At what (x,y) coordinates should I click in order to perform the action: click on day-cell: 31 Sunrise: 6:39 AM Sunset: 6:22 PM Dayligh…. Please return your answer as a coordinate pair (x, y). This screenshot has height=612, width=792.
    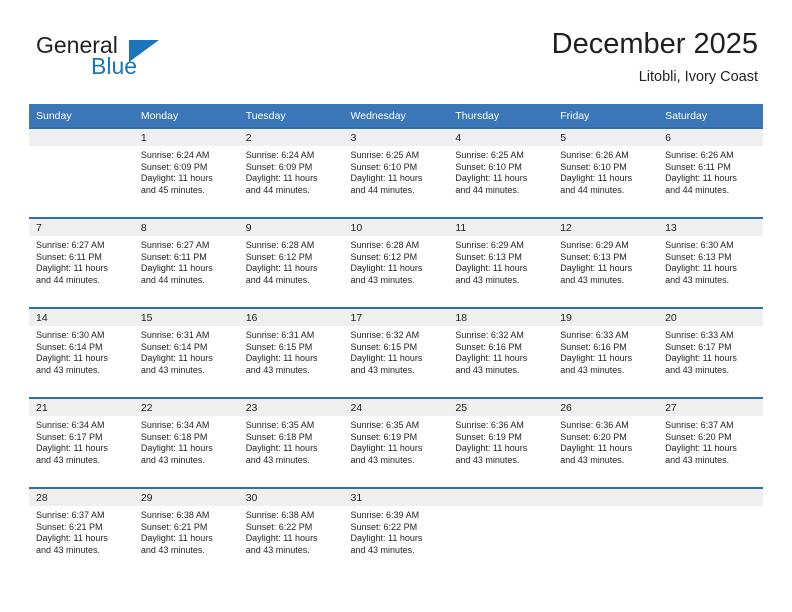
    Looking at the image, I should click on (396, 532).